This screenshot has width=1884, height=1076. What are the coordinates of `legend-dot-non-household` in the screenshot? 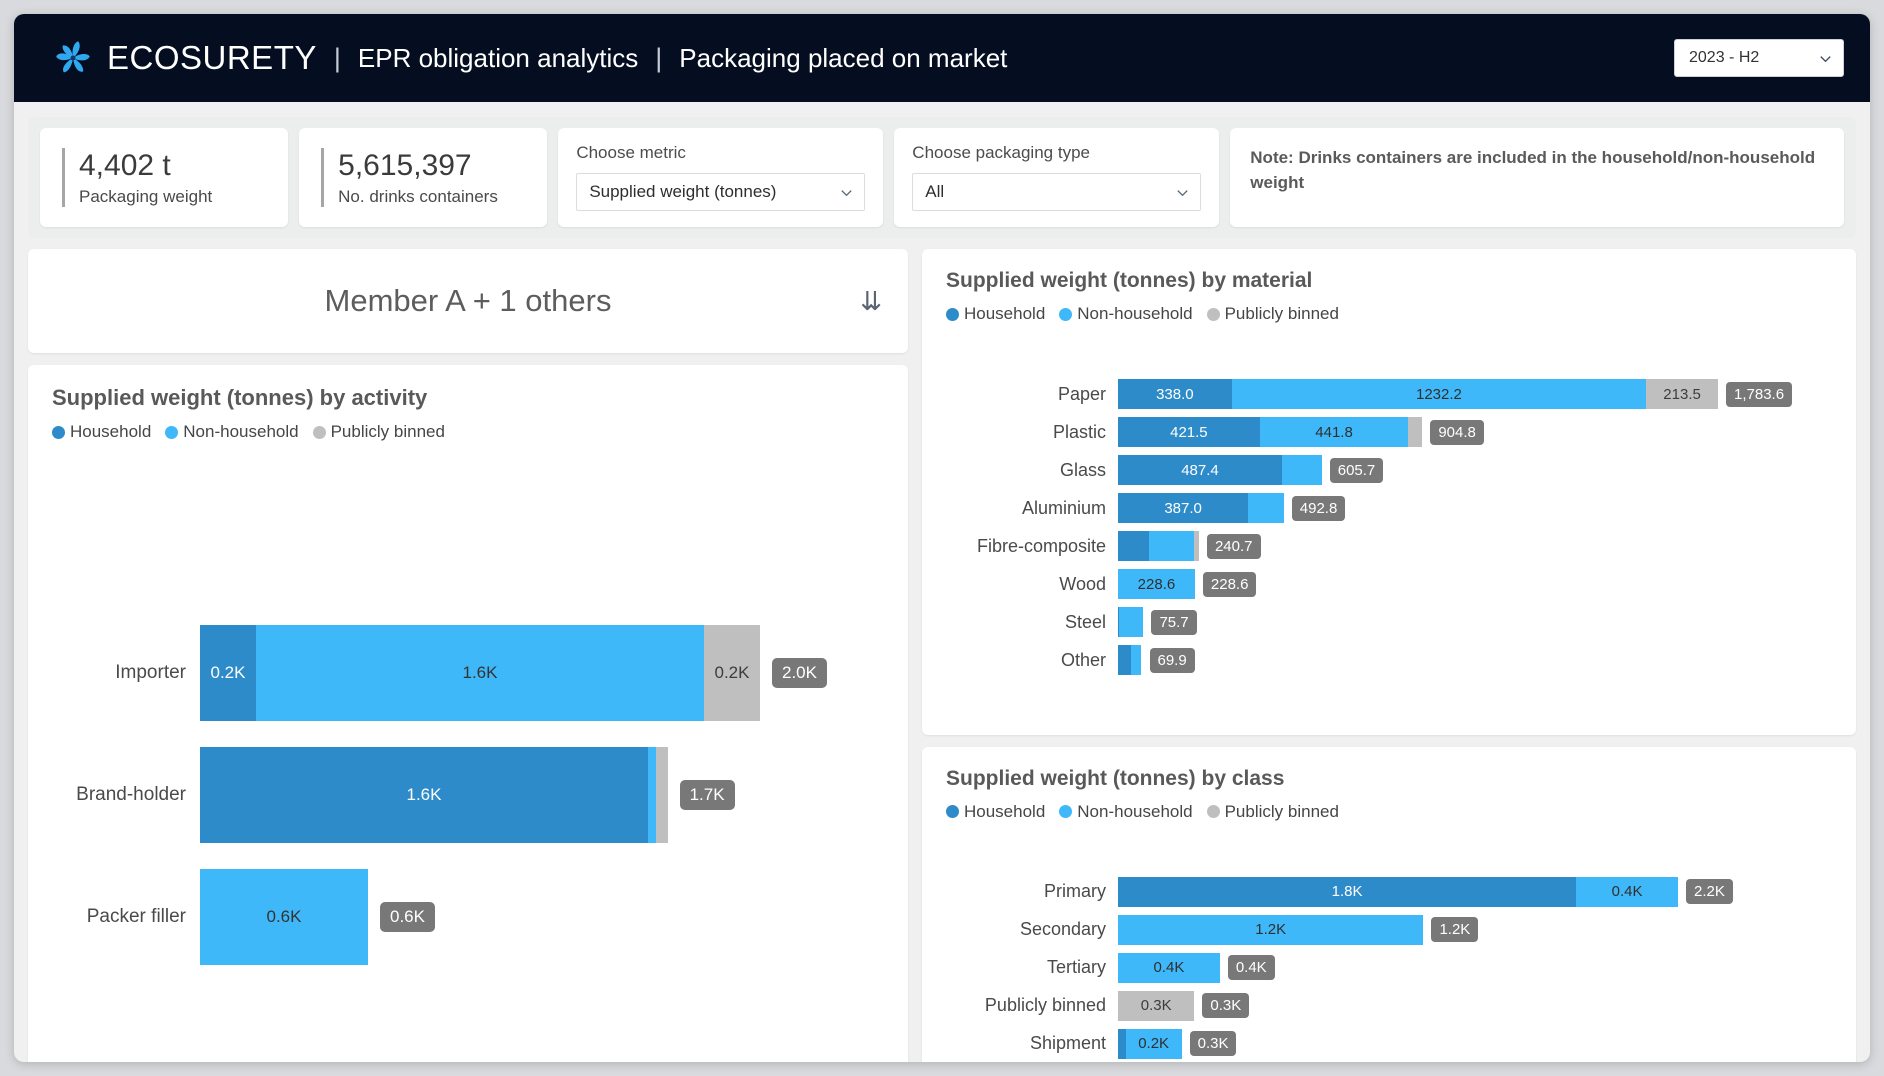 It's located at (172, 432).